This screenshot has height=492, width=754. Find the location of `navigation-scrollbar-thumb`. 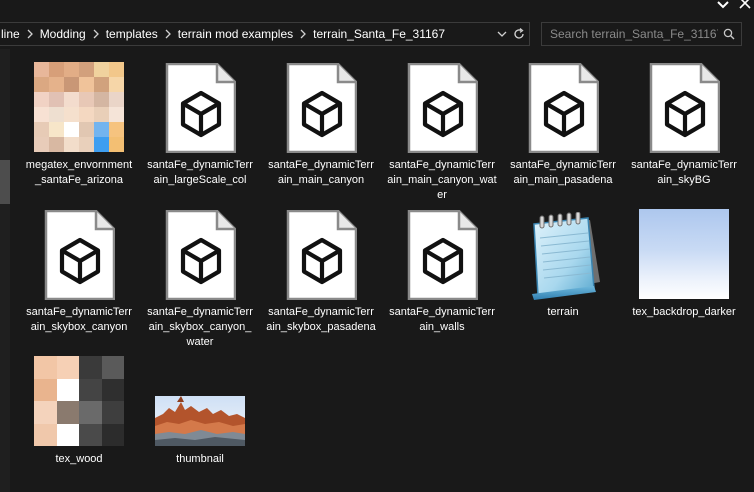

navigation-scrollbar-thumb is located at coordinates (5, 182).